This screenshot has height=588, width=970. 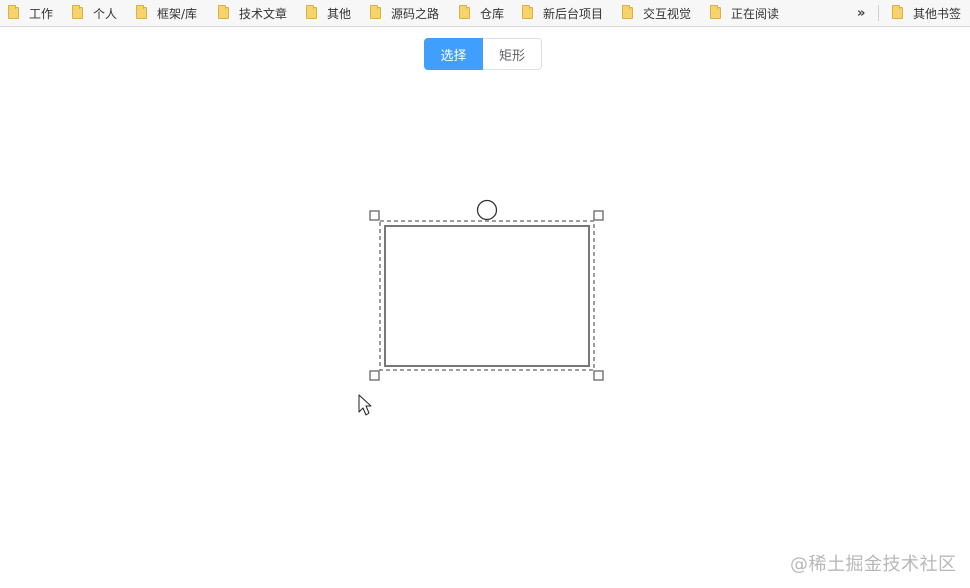 I want to click on resize-handle-bottom-left, so click(x=374, y=375).